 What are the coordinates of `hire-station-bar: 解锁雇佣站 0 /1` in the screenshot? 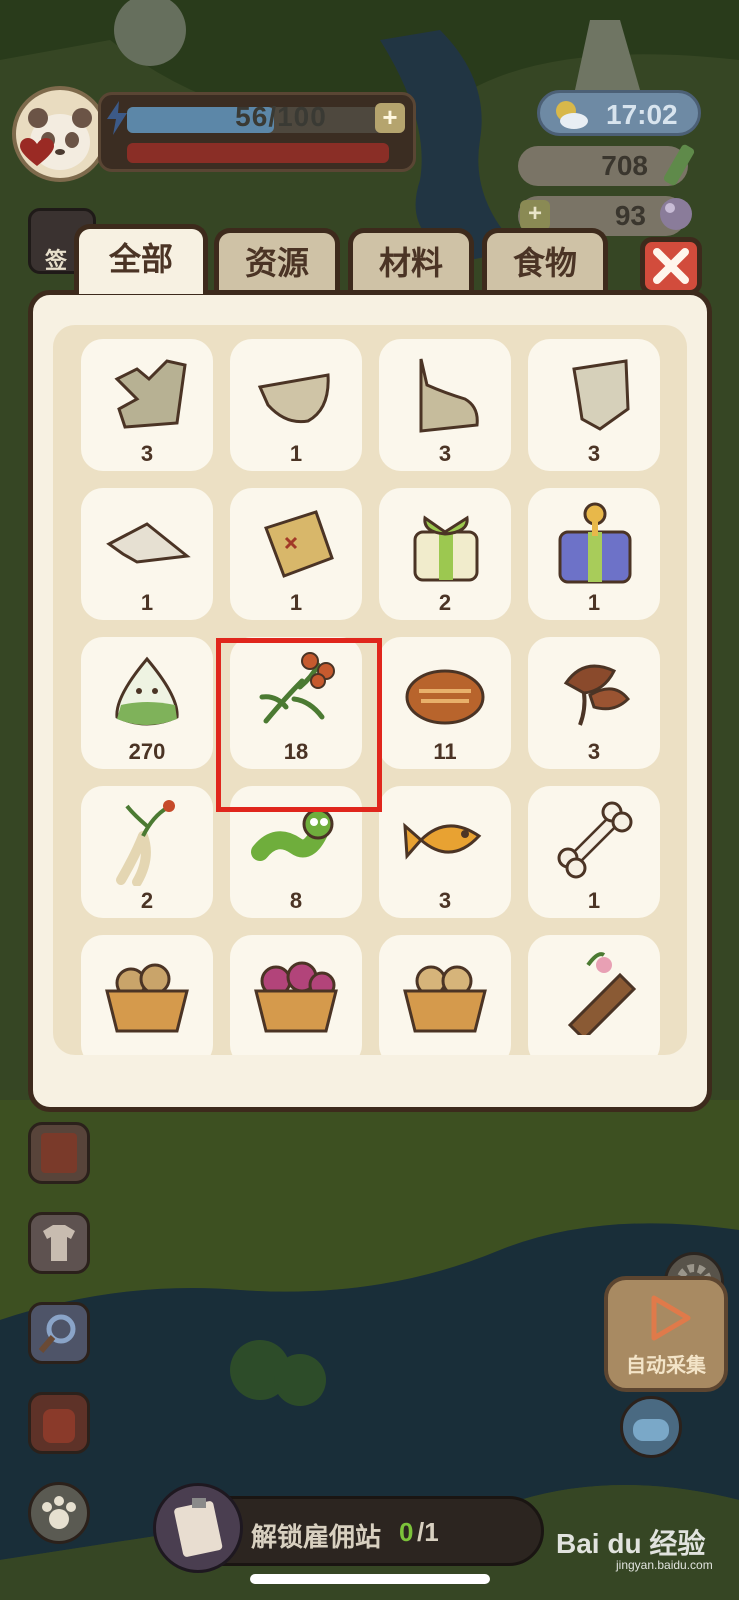 It's located at (348, 1528).